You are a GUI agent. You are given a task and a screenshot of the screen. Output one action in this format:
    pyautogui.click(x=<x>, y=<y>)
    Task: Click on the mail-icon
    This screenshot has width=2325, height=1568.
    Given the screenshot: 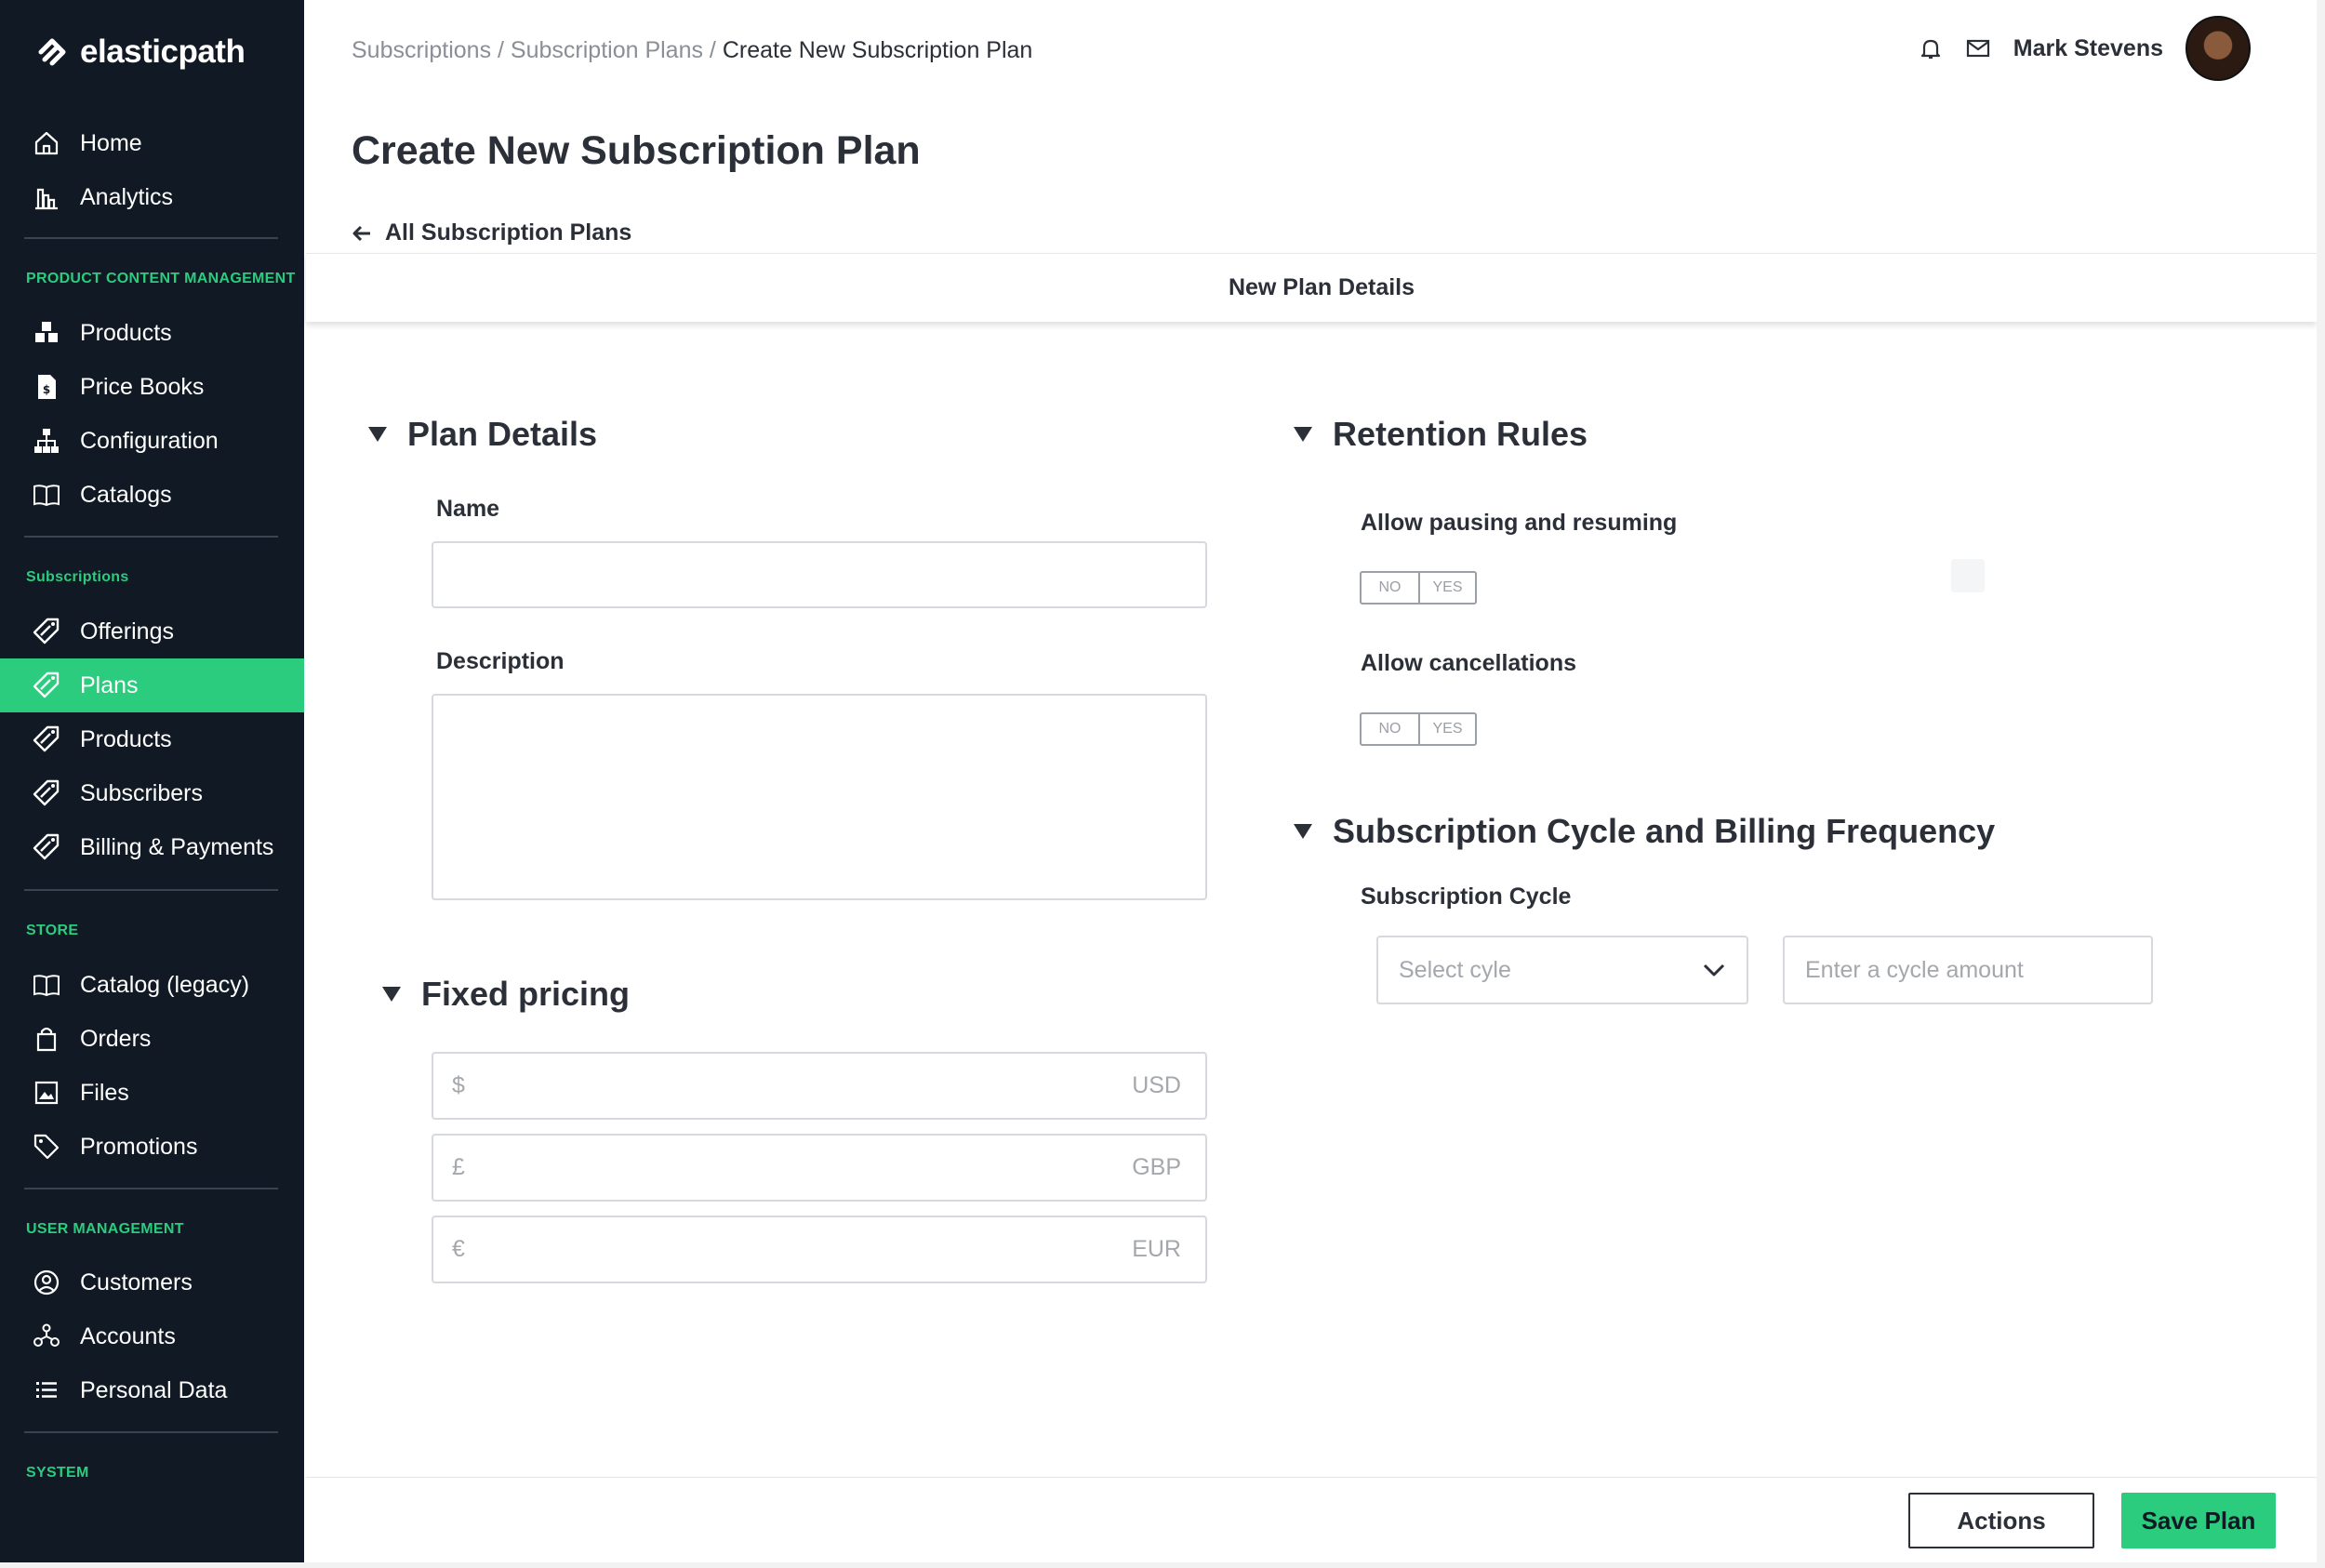 What is the action you would take?
    pyautogui.click(x=1978, y=48)
    